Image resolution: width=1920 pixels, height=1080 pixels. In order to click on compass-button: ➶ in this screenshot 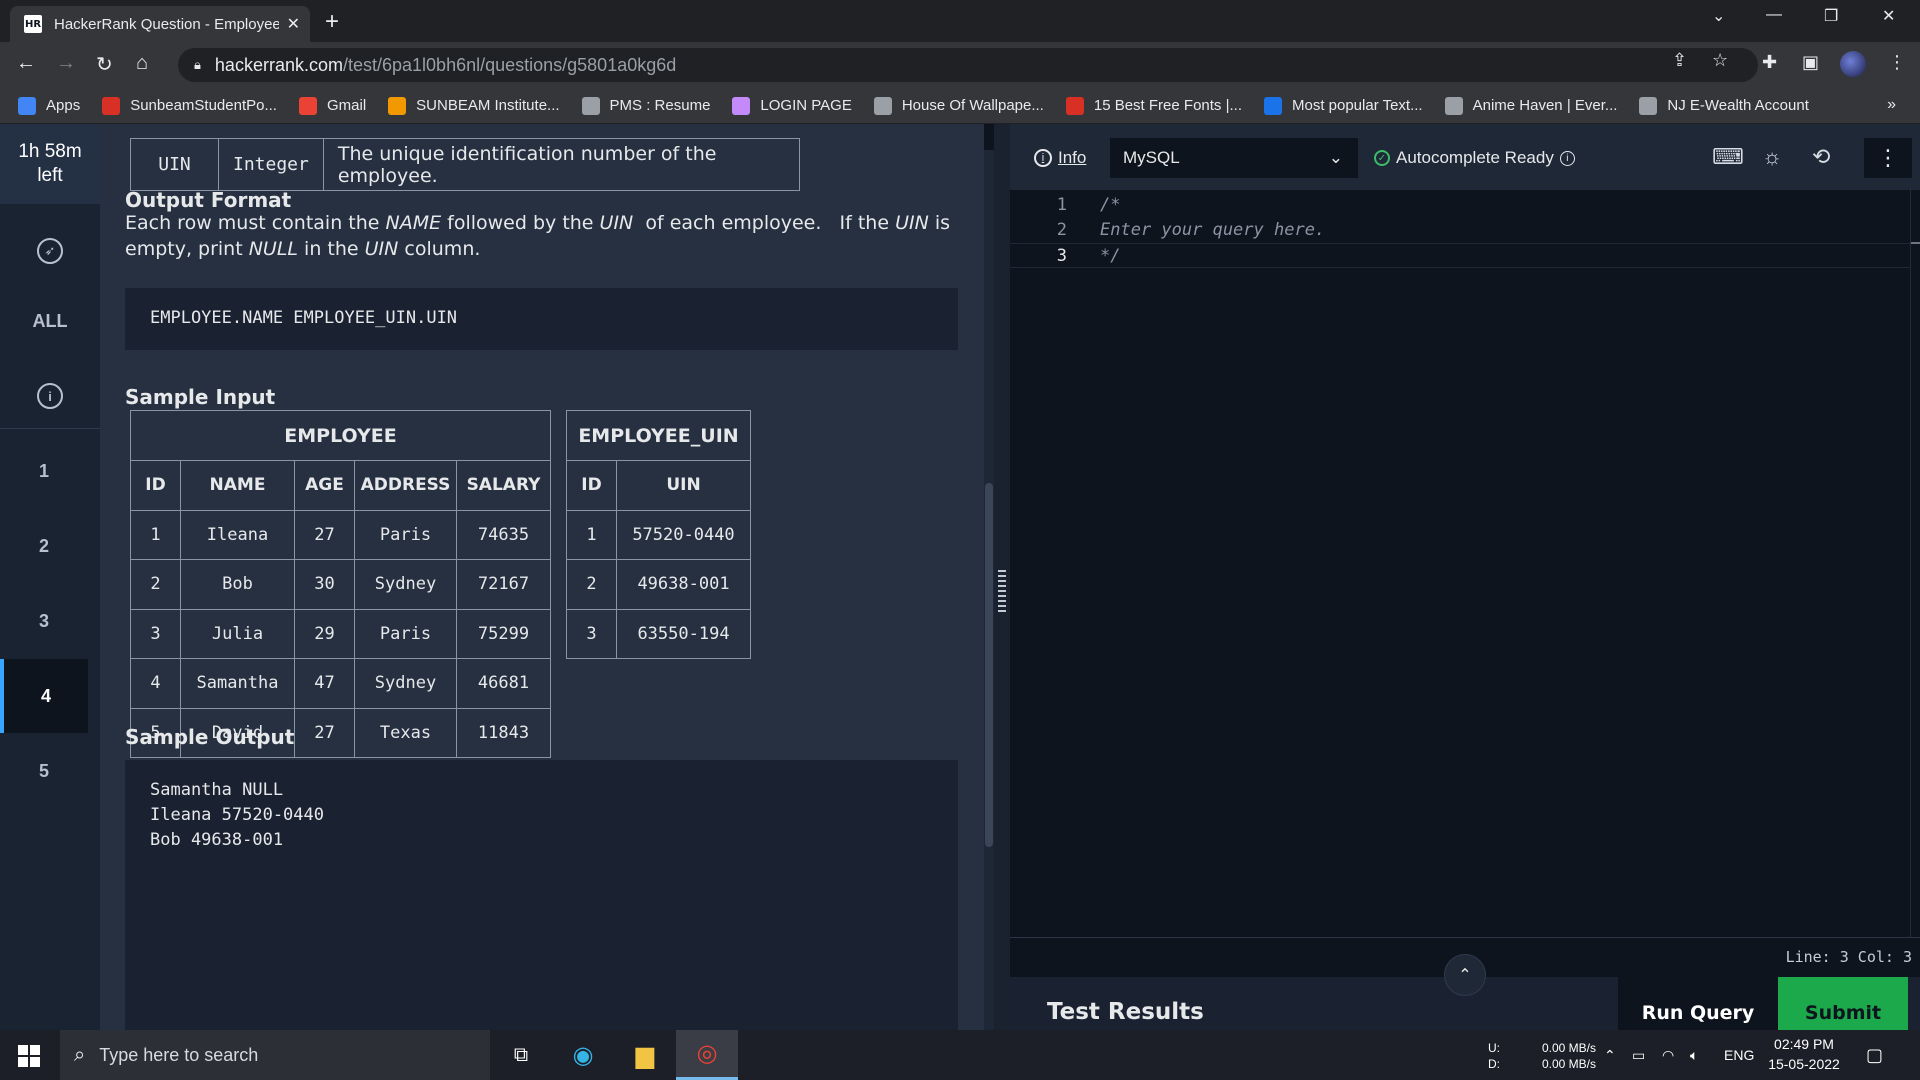, I will do `click(50, 251)`.